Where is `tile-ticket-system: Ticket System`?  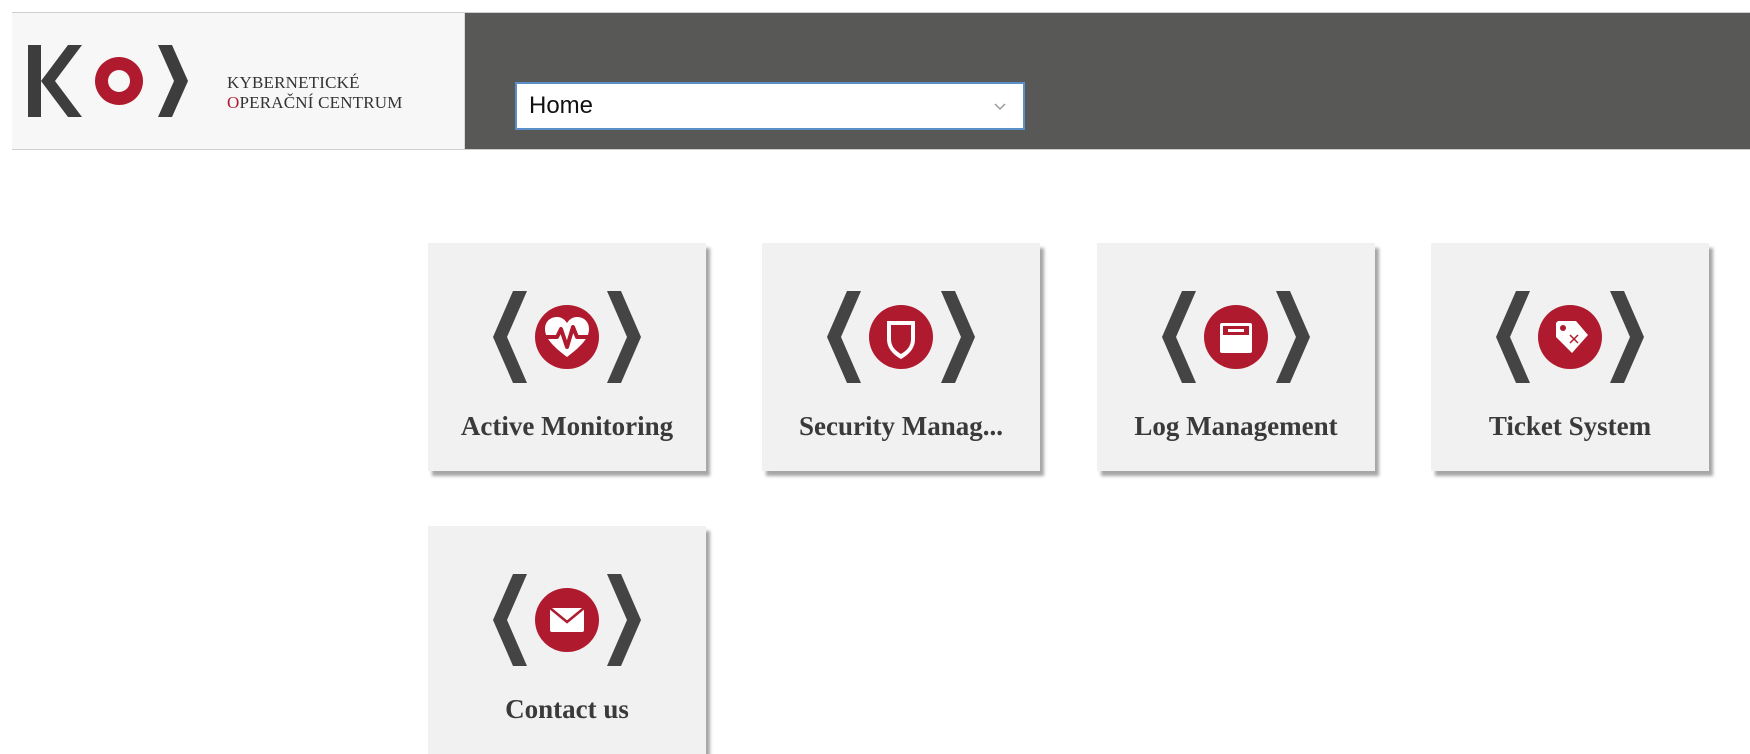 tile-ticket-system: Ticket System is located at coordinates (1570, 357).